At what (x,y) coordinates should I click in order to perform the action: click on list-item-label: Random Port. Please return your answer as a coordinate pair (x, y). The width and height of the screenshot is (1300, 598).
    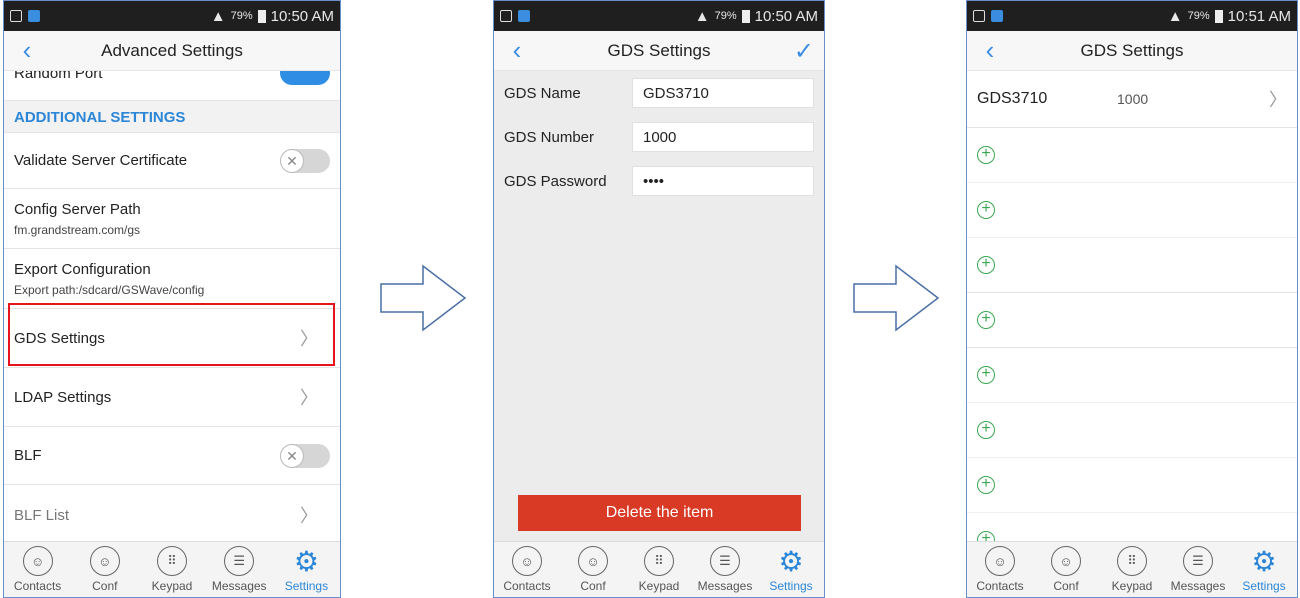
    Looking at the image, I should click on (58, 76).